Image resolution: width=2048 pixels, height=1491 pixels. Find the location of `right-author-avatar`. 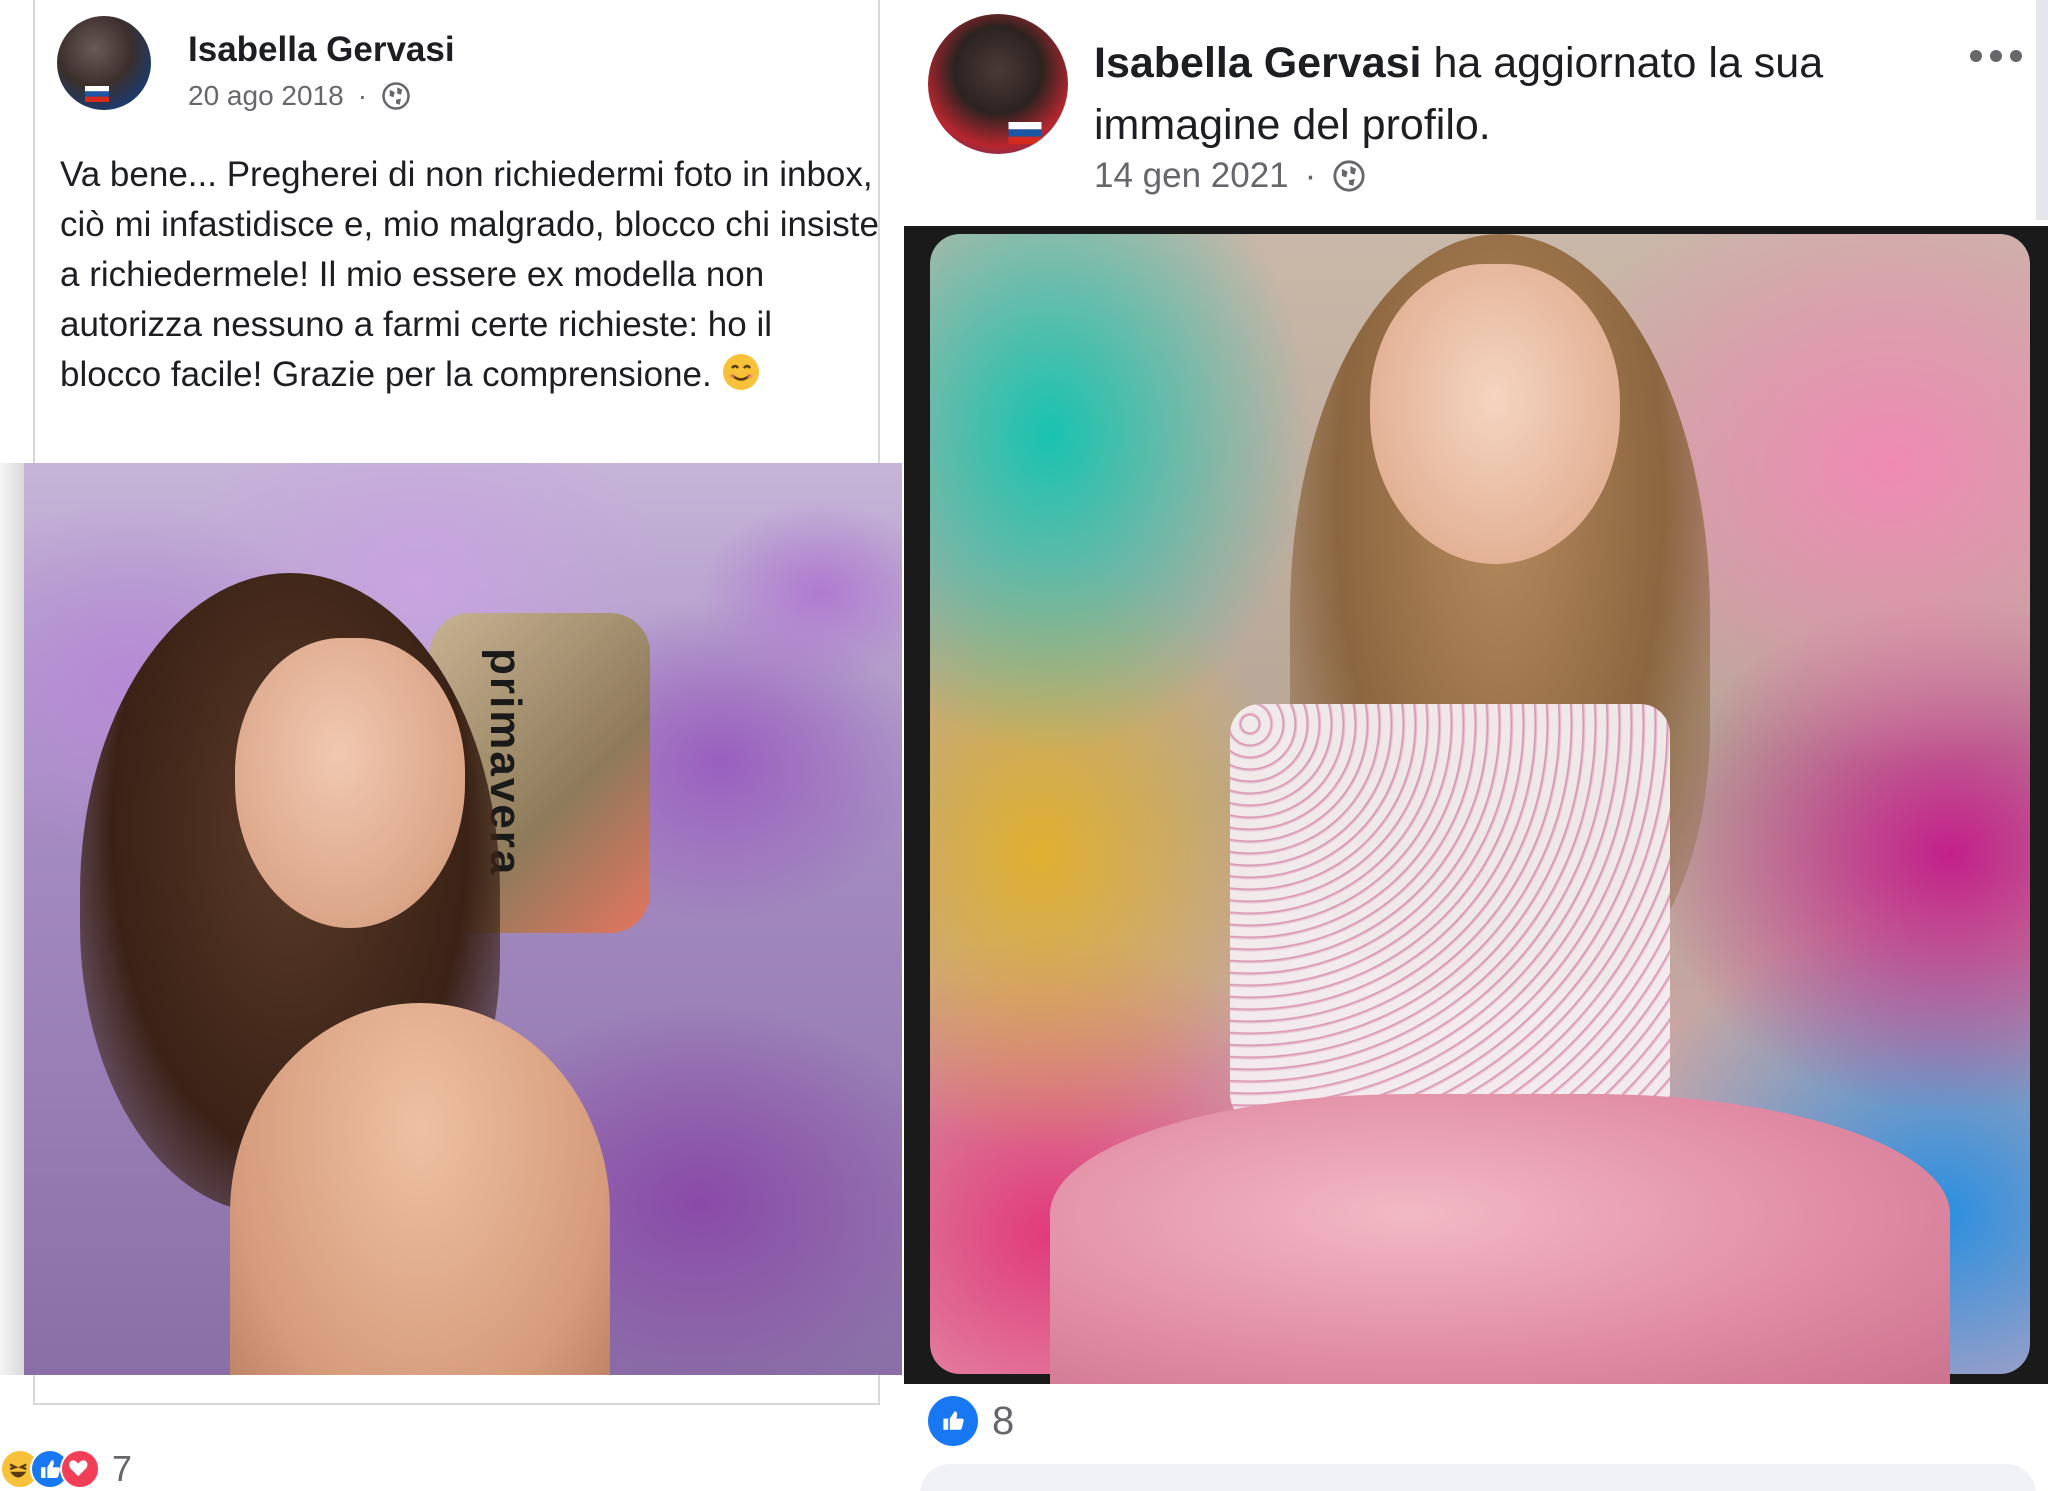

right-author-avatar is located at coordinates (998, 84).